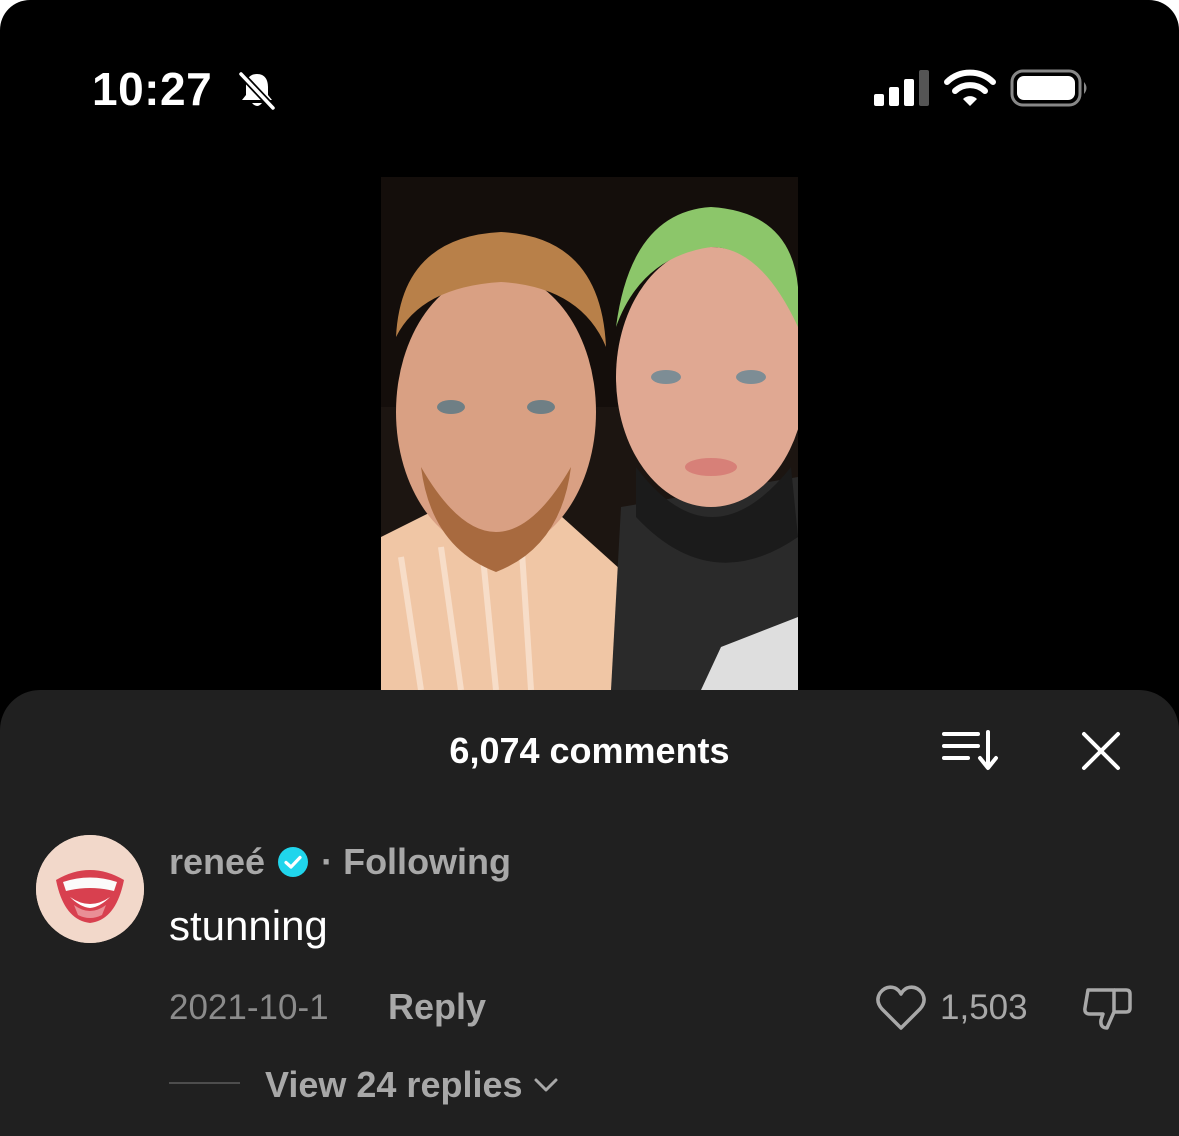  What do you see at coordinates (901, 1008) in the screenshot?
I see `heart-icon` at bounding box center [901, 1008].